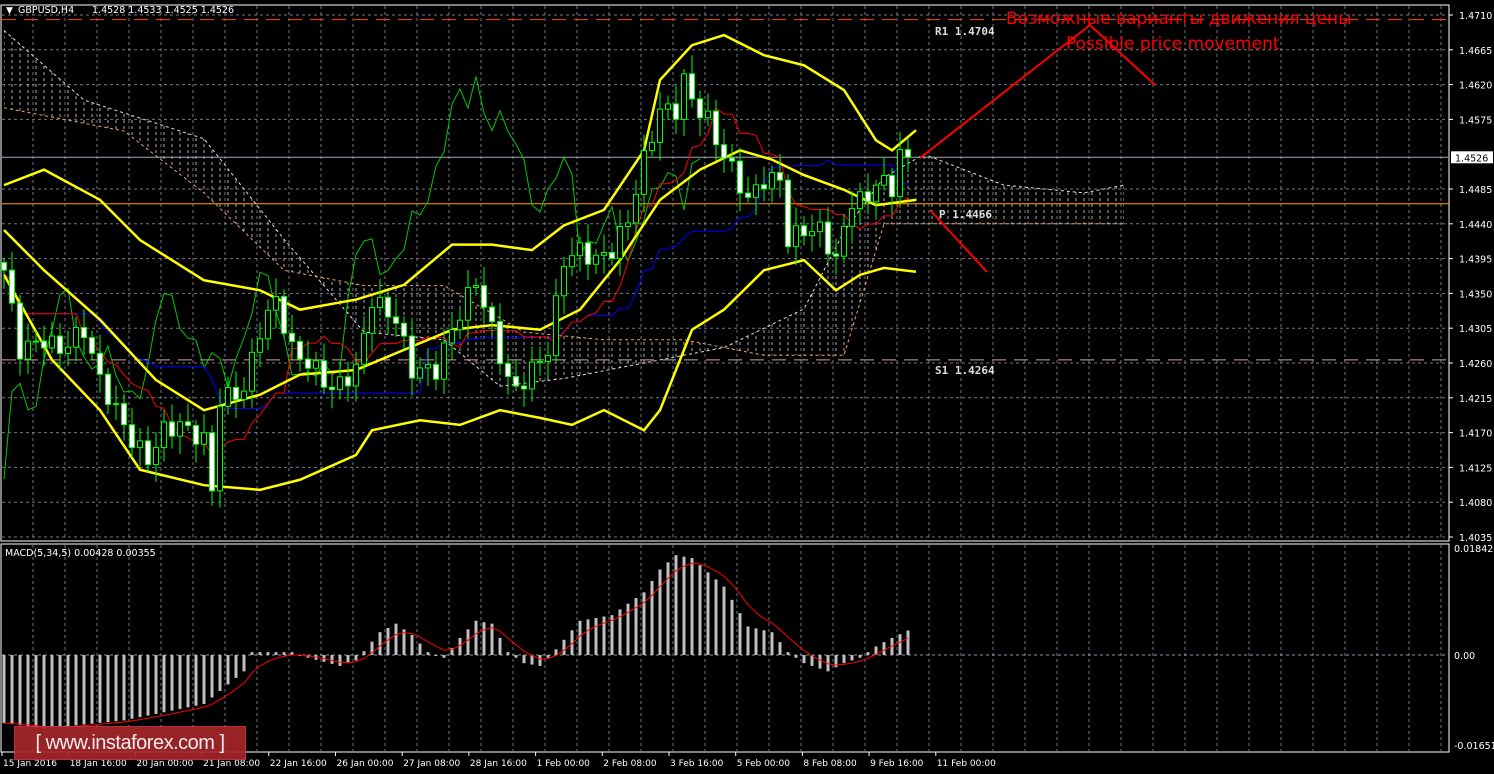 The width and height of the screenshot is (1494, 774). Describe the element at coordinates (164, 764) in the screenshot. I see `time-tick-label: 20 Jan 00:00` at that location.